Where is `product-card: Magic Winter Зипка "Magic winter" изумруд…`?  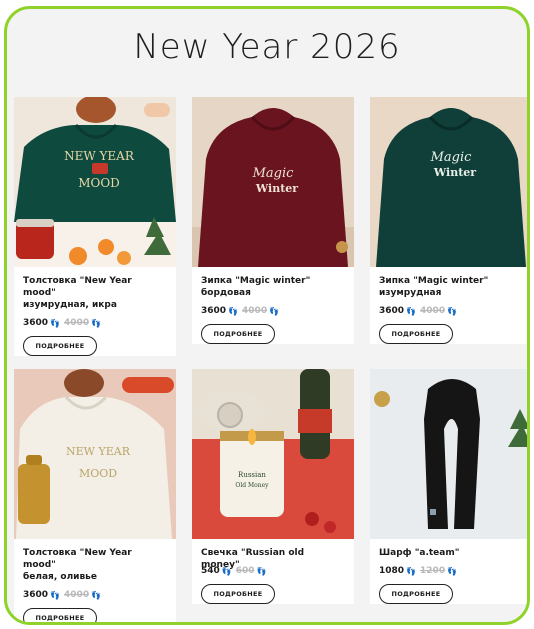
product-card: Magic Winter Зипка "Magic winter" изумруд… is located at coordinates (448, 220).